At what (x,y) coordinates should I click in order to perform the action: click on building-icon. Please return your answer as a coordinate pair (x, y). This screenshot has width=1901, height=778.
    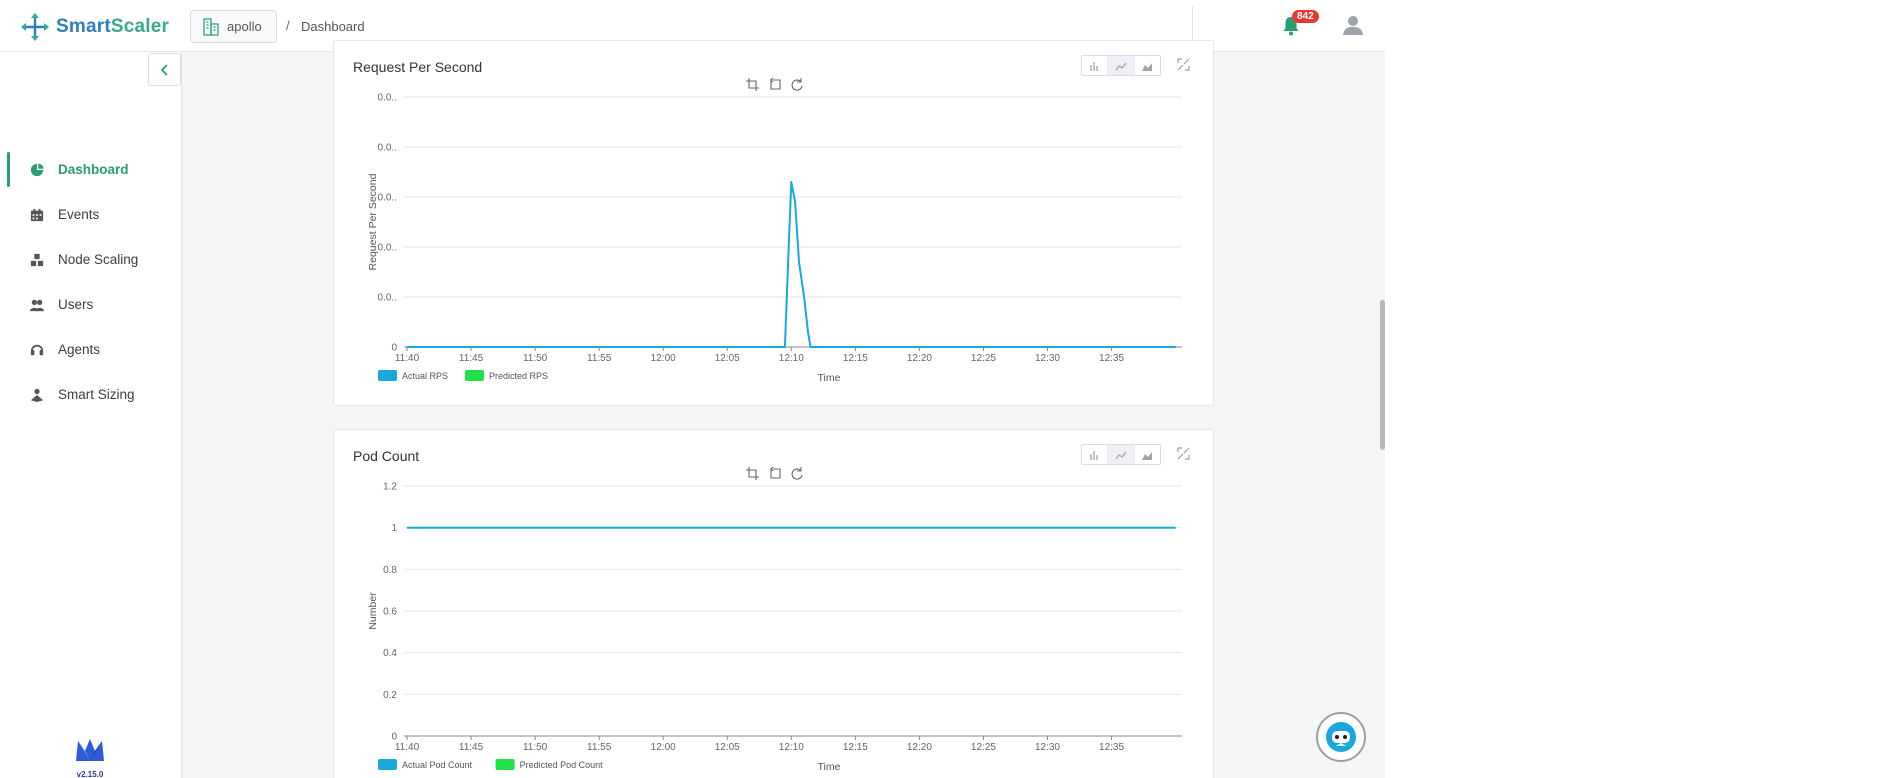
    Looking at the image, I should click on (211, 26).